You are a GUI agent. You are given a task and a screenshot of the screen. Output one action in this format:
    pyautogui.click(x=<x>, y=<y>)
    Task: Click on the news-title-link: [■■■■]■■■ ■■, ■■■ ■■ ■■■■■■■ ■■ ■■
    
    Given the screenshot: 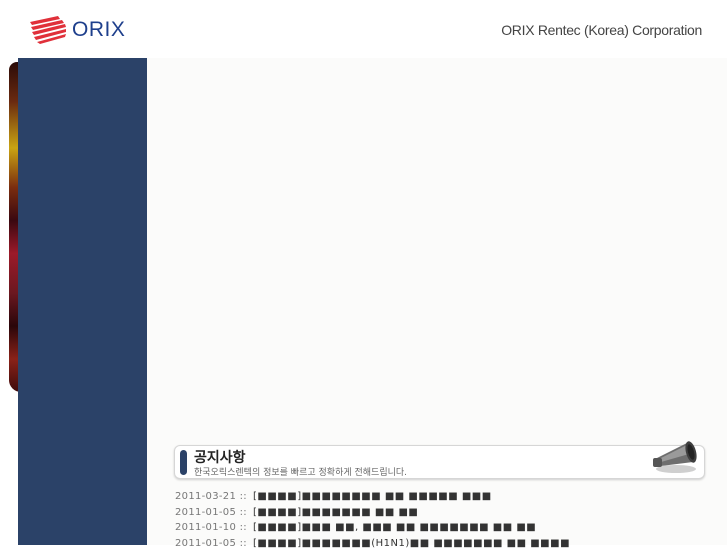 What is the action you would take?
    pyautogui.click(x=394, y=528)
    